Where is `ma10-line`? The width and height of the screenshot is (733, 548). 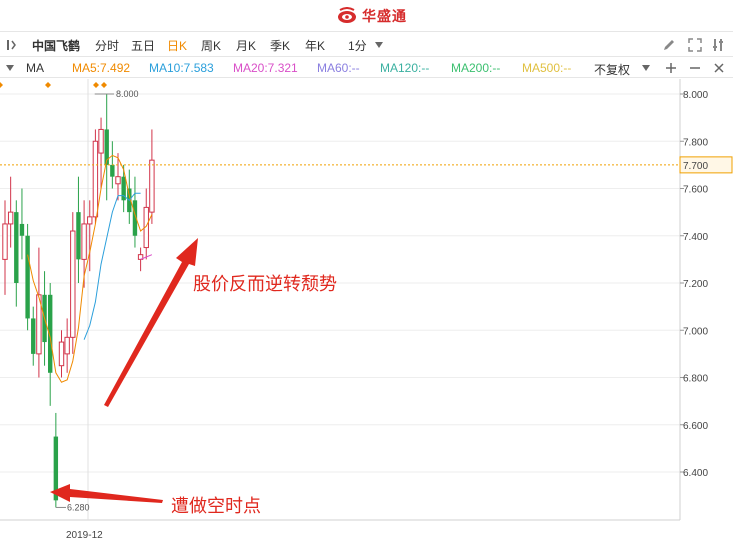
ma10-line is located at coordinates (112, 266).